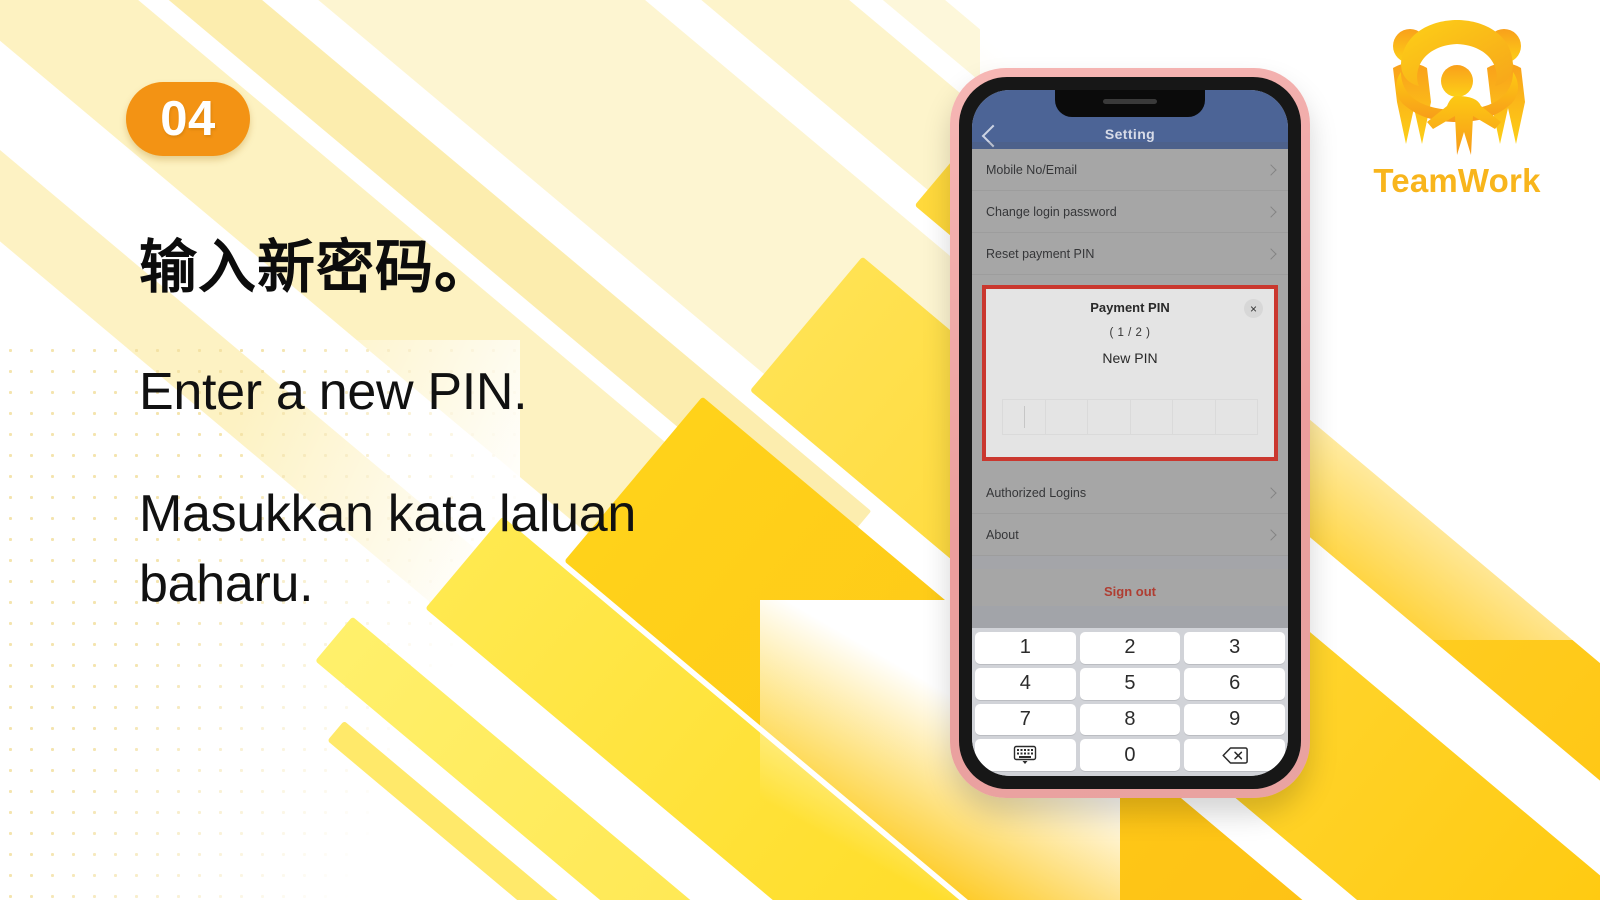 The height and width of the screenshot is (900, 1600). What do you see at coordinates (1051, 211) in the screenshot?
I see `settings-row-label: Change login password` at bounding box center [1051, 211].